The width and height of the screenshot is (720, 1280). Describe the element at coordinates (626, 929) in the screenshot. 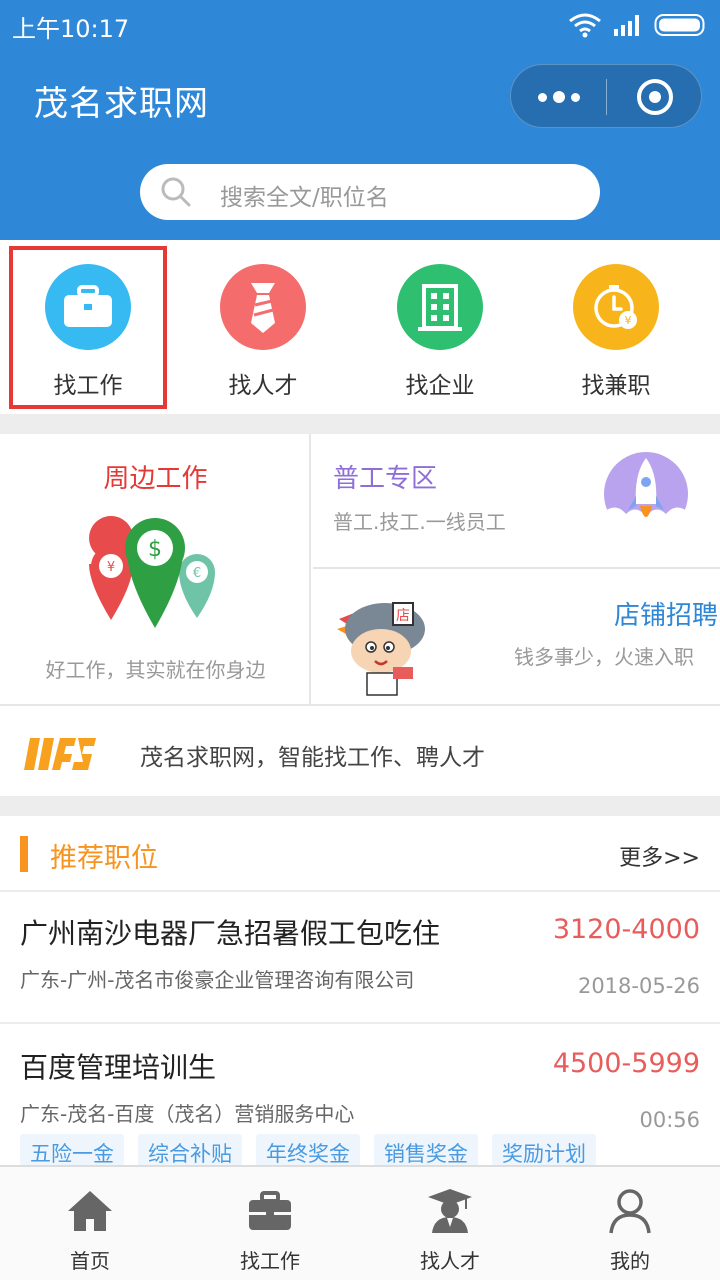

I see `job-salary: 3120-4000` at that location.